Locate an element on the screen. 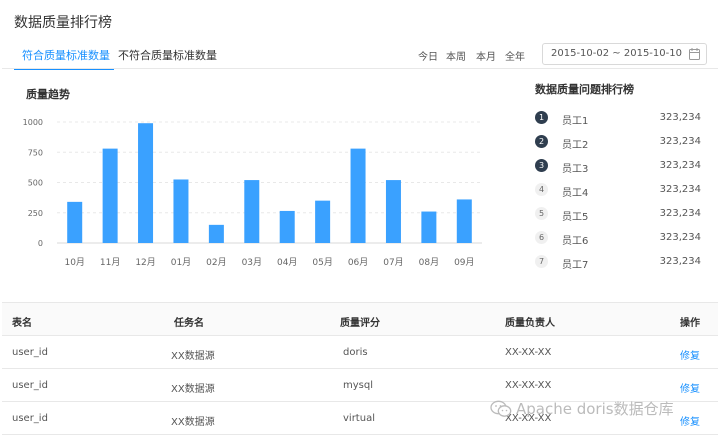 This screenshot has height=443, width=720. column-header-score: 质量评分 is located at coordinates (360, 323).